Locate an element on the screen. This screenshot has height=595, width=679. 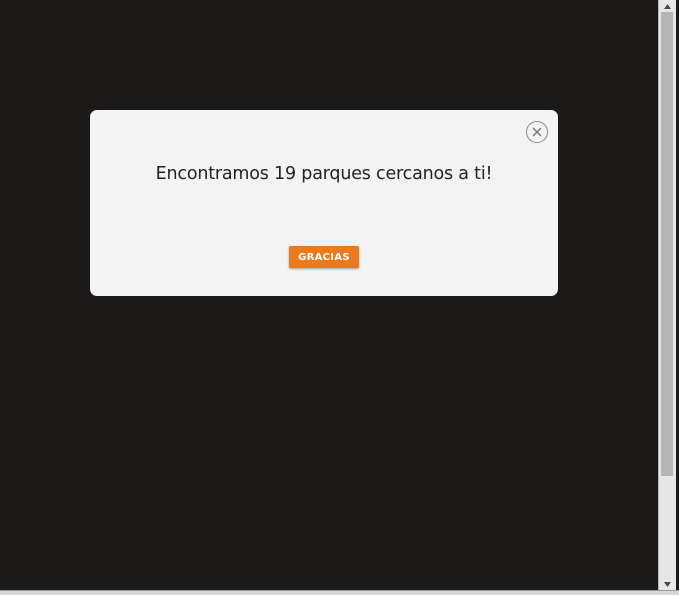
close-icon is located at coordinates (537, 132).